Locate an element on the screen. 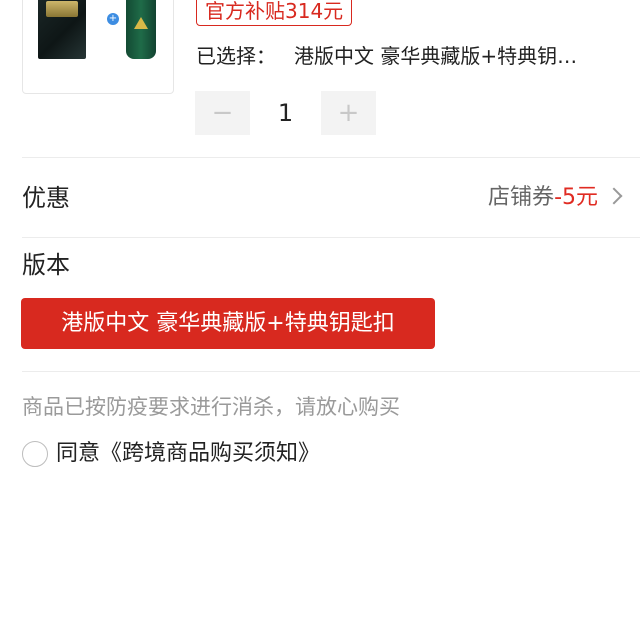 Image resolution: width=640 pixels, height=640 pixels. discount-label: 优惠 is located at coordinates (46, 198).